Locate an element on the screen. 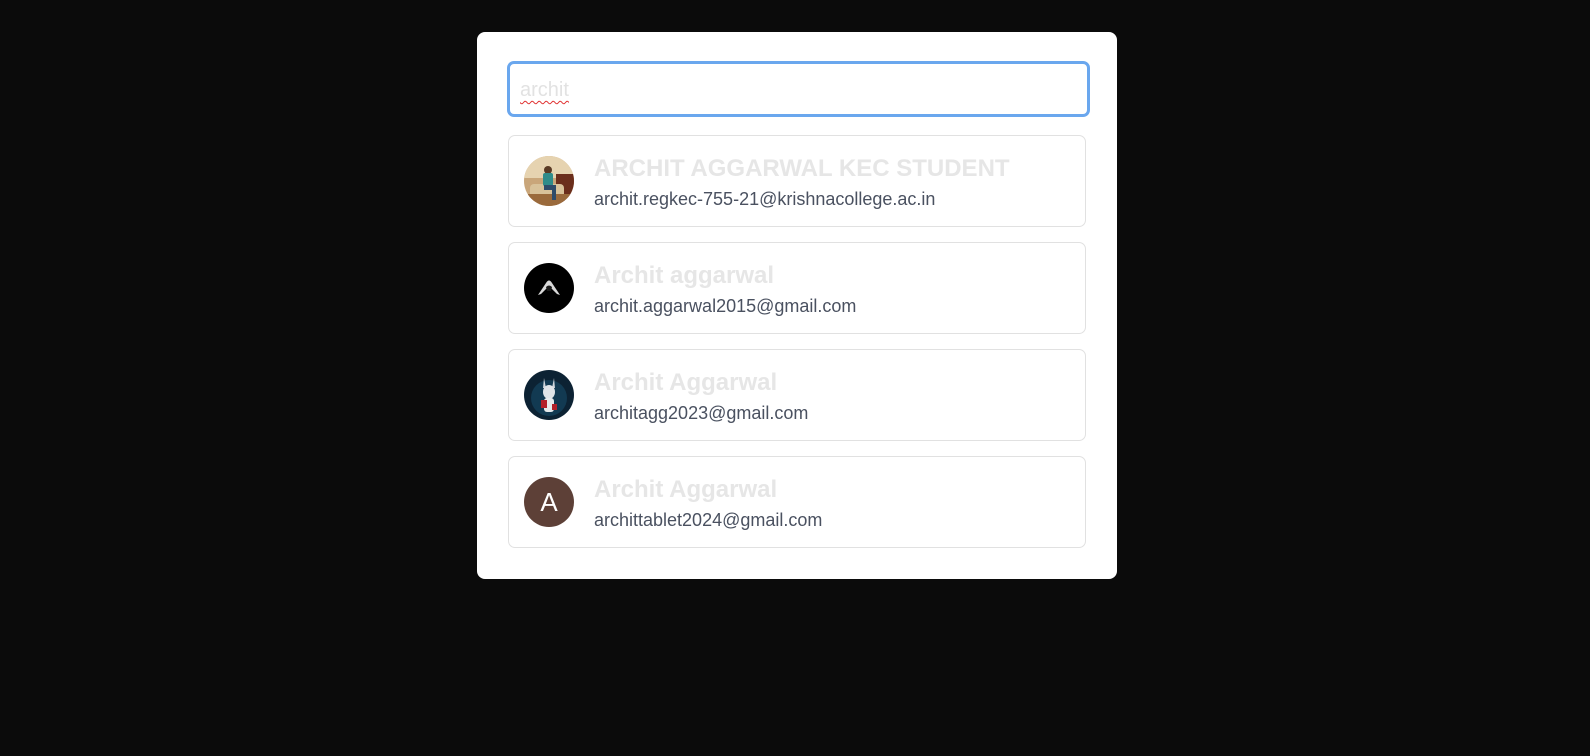 The height and width of the screenshot is (756, 1590). avatar-letter: A is located at coordinates (549, 502).